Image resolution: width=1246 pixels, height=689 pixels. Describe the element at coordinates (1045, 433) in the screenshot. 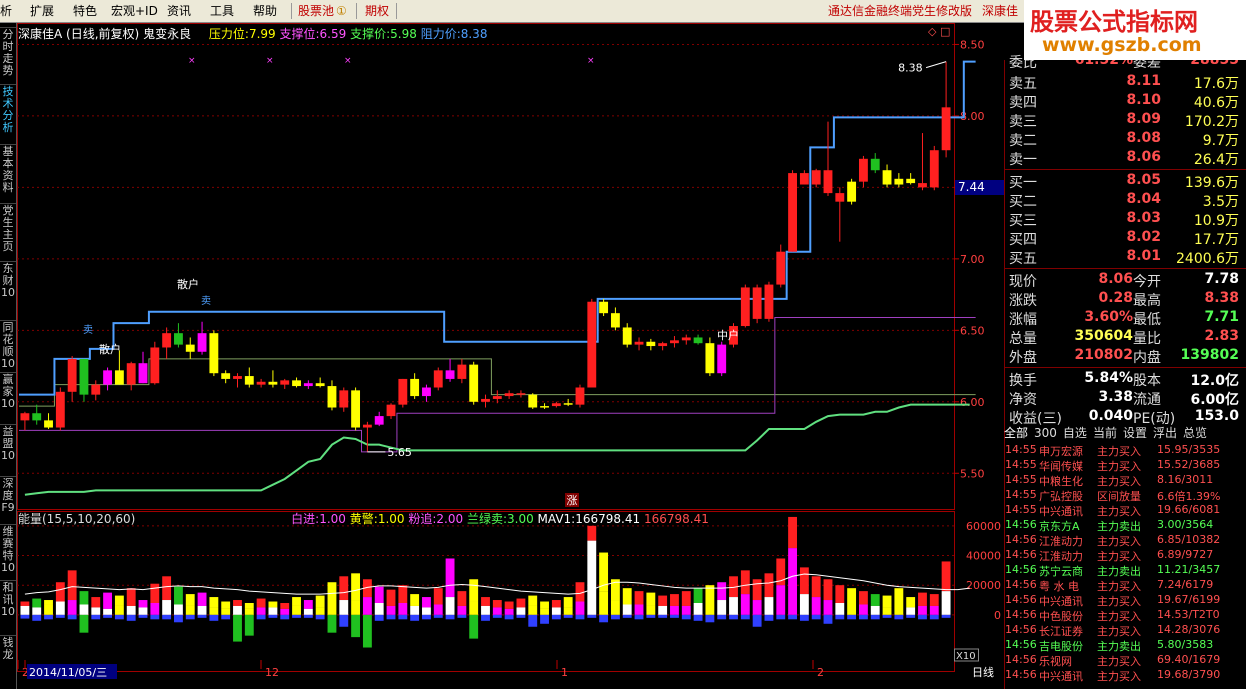

I see `trade-tab-1: 300` at that location.